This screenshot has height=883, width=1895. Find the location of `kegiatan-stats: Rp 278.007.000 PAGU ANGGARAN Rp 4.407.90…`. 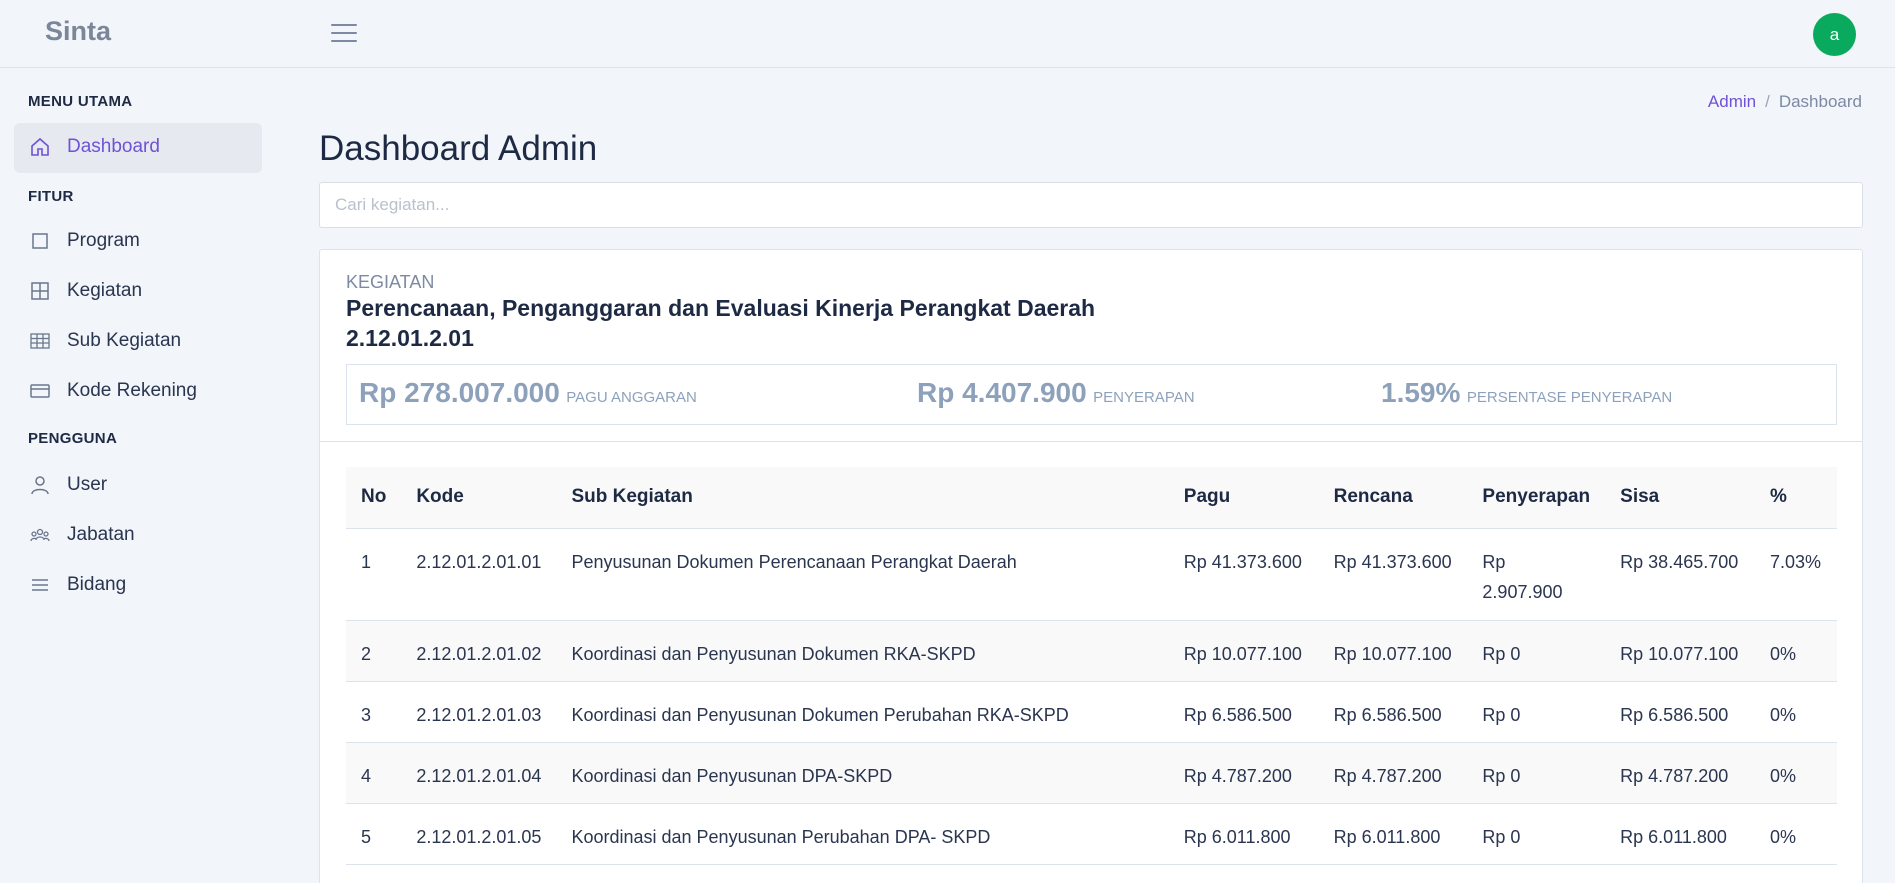

kegiatan-stats: Rp 278.007.000 PAGU ANGGARAN Rp 4.407.90… is located at coordinates (1091, 394).